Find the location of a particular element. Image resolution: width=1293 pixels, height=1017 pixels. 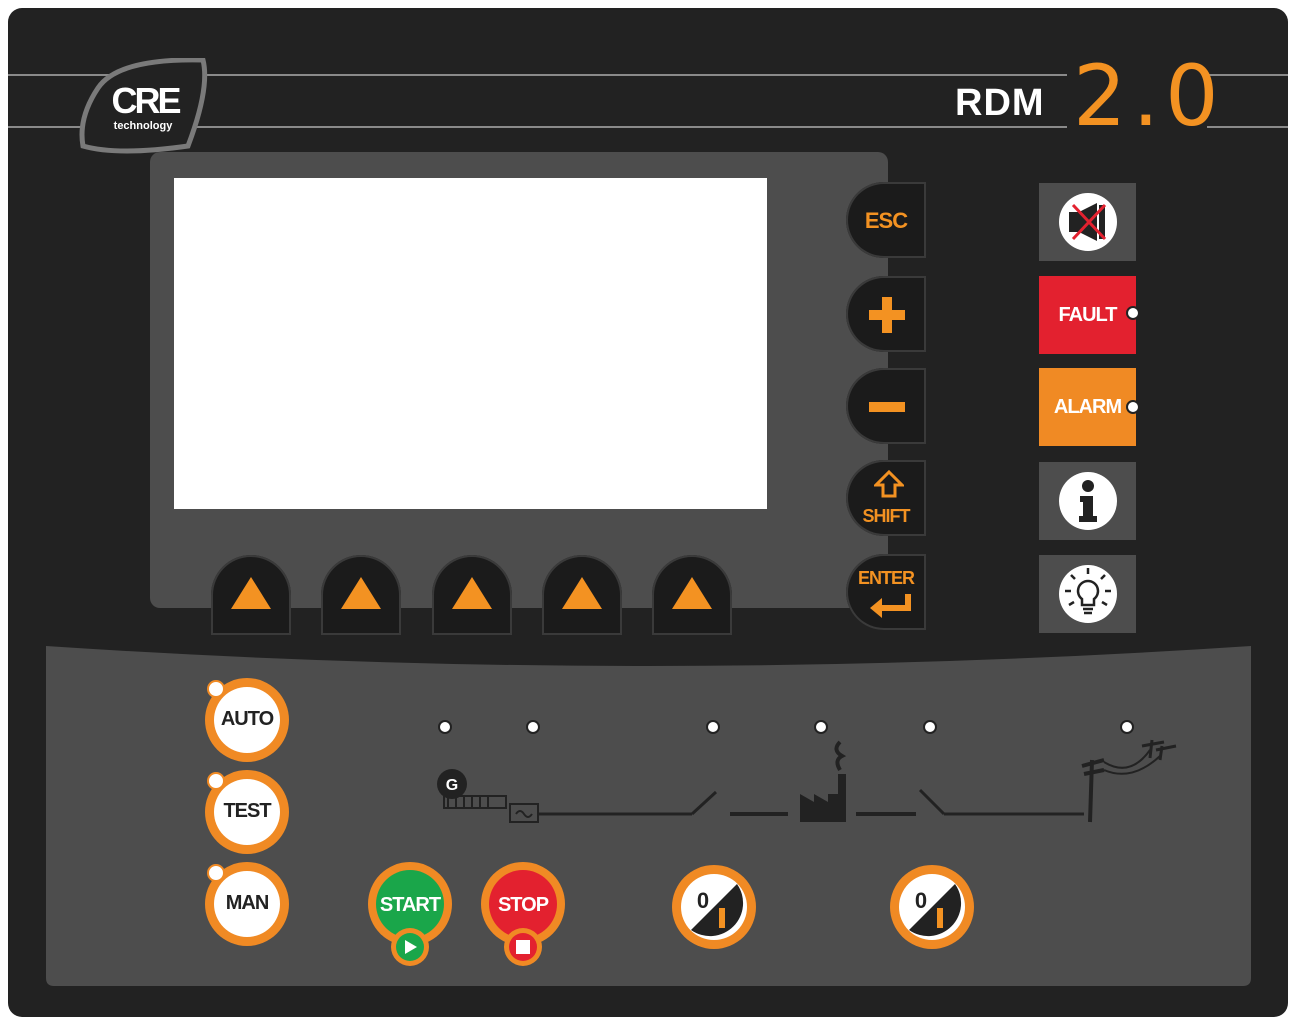

alarm-label: ALARM is located at coordinates (1087, 407).